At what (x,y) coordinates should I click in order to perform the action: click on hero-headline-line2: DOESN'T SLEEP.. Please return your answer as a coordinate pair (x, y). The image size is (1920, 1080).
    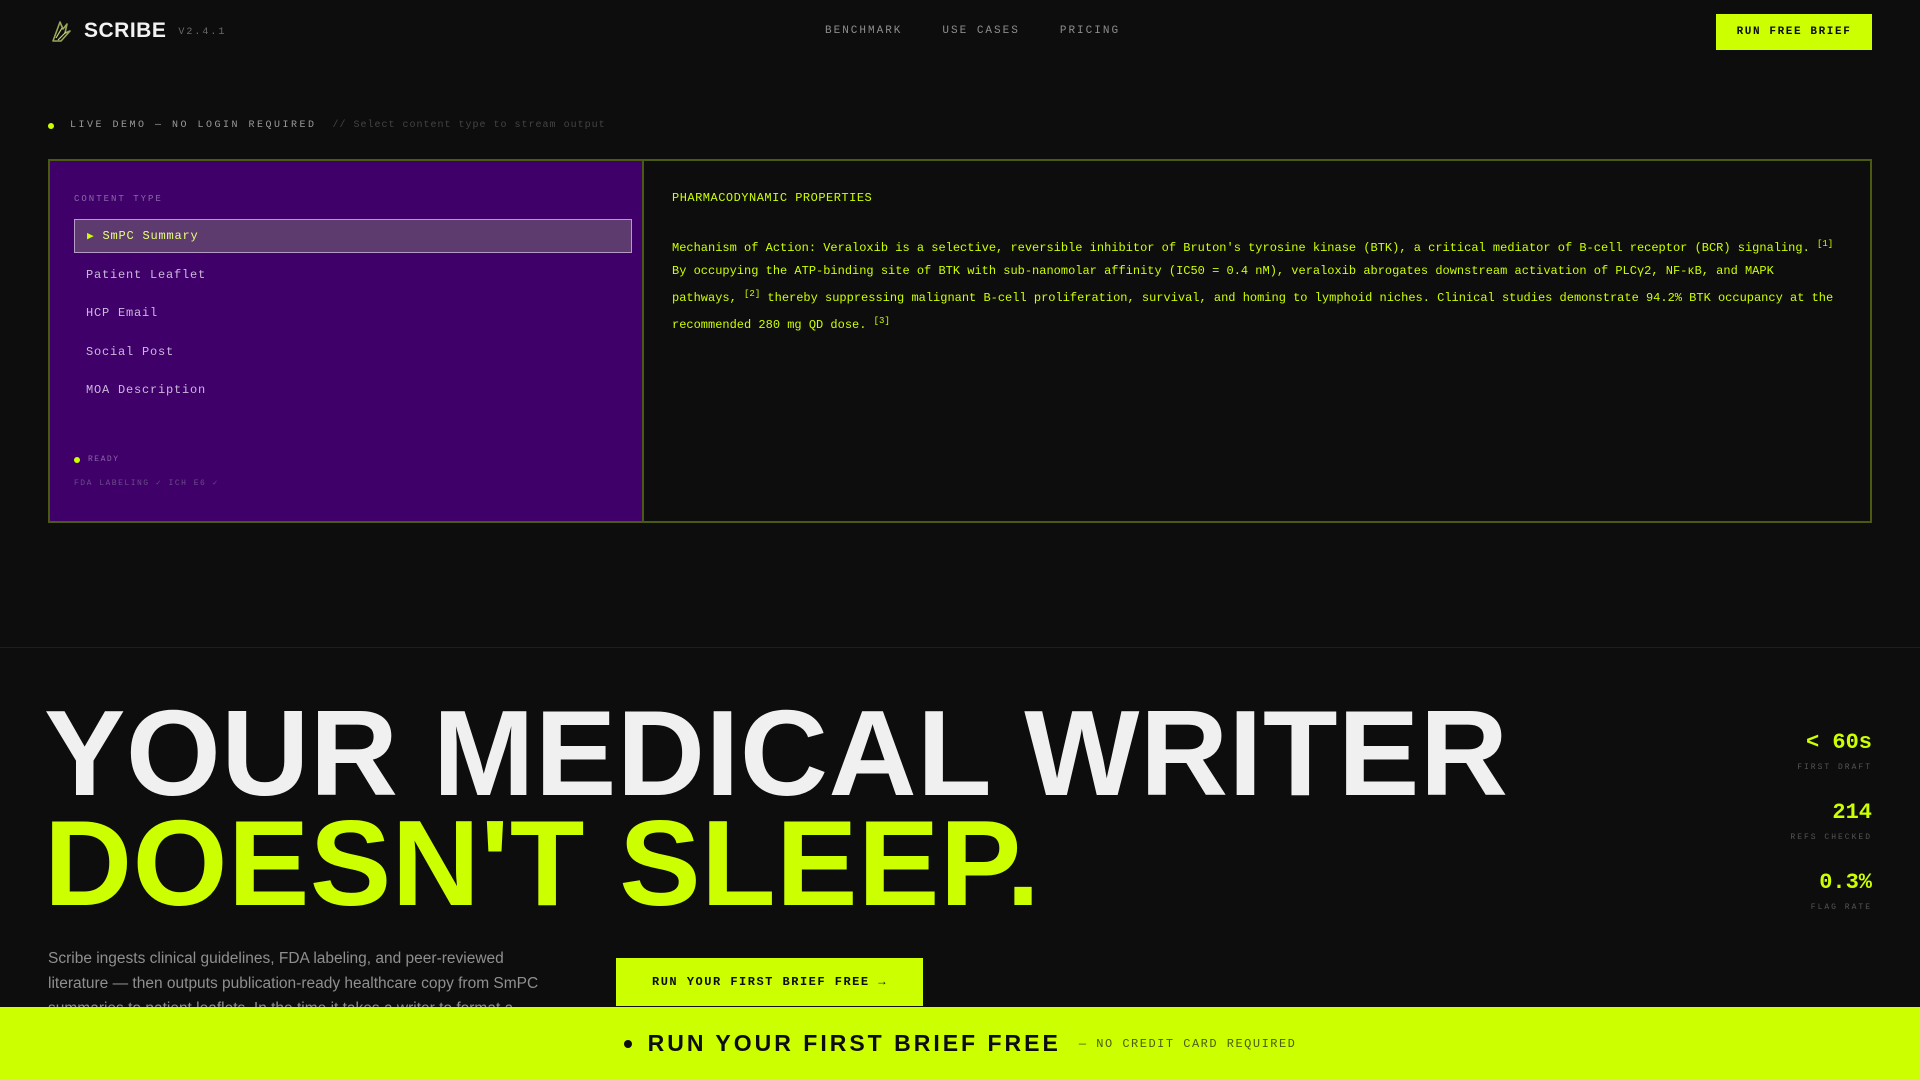
    Looking at the image, I should click on (542, 863).